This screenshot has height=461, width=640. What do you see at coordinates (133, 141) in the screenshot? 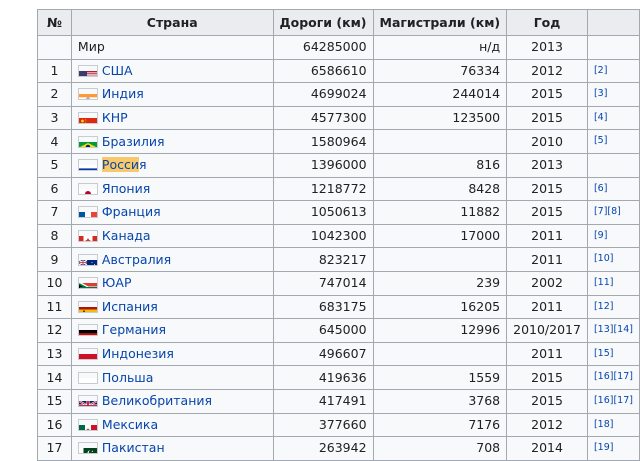
I see `country-link: Бразилия` at bounding box center [133, 141].